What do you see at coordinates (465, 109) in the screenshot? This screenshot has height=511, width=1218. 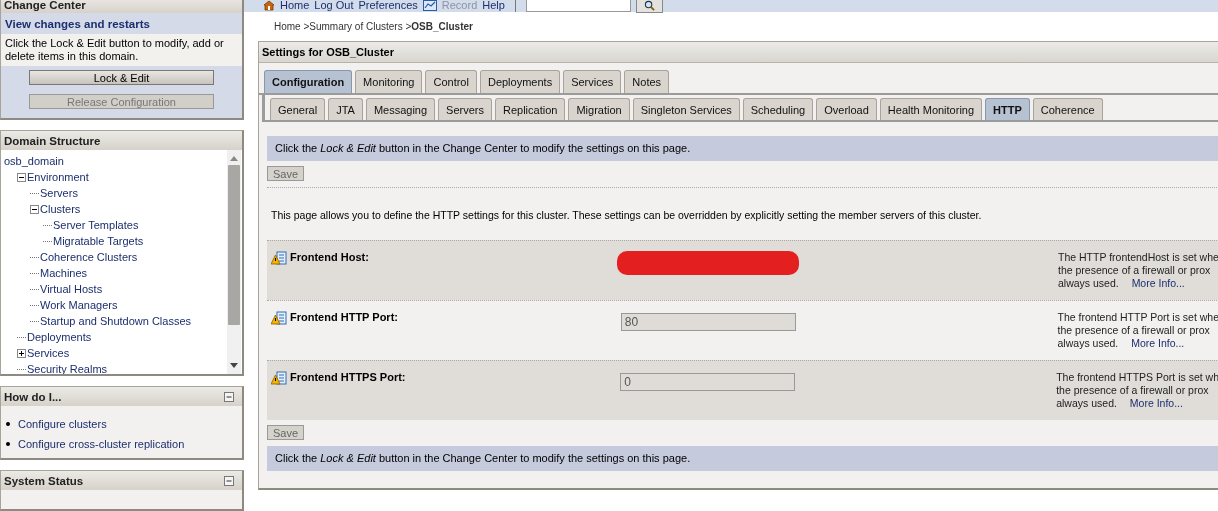 I see `tab: Servers` at bounding box center [465, 109].